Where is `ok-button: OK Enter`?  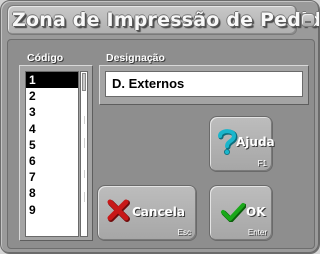
ok-button: OK Enter is located at coordinates (241, 213).